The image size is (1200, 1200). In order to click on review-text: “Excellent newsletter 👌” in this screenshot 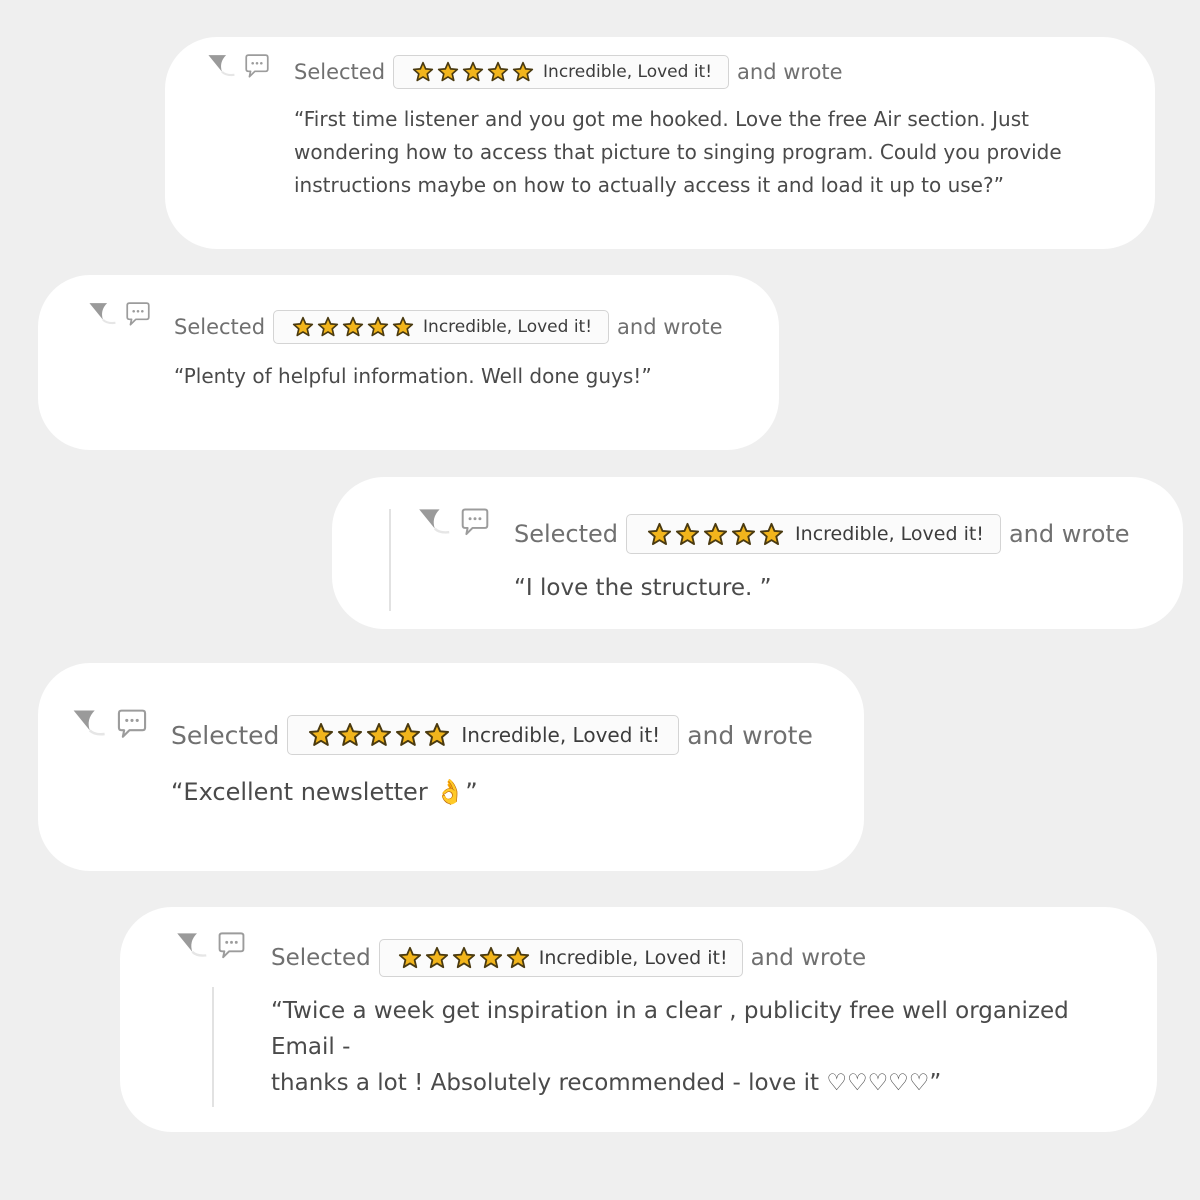, I will do `click(324, 792)`.